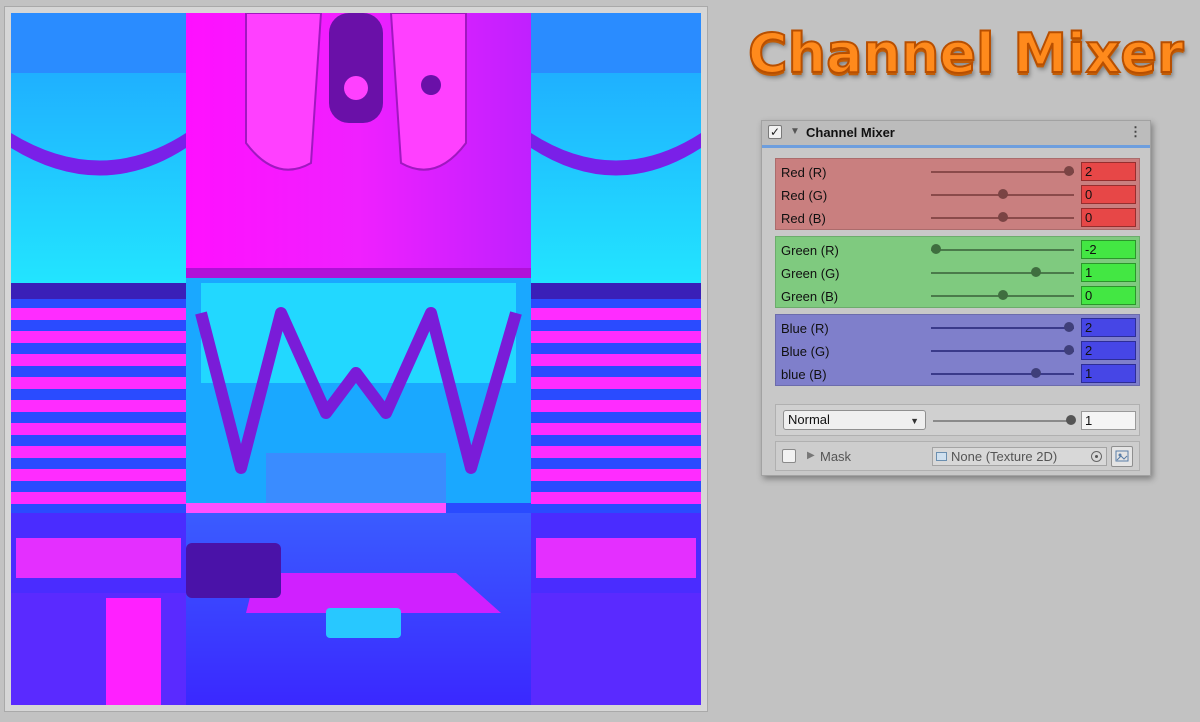 Image resolution: width=1200 pixels, height=722 pixels. I want to click on green-channel-group: Green (R) -2 Green (G) 1 Green (B) 0, so click(957, 272).